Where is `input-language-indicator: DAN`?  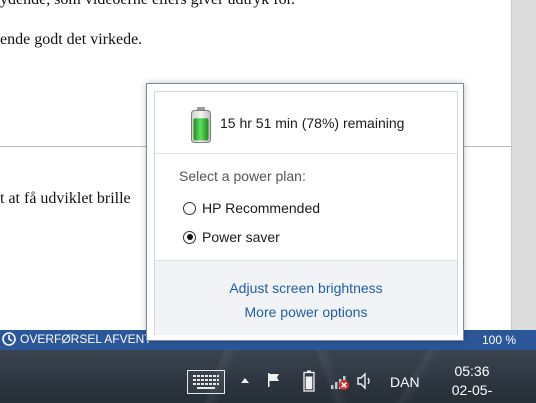
input-language-indicator: DAN is located at coordinates (405, 382).